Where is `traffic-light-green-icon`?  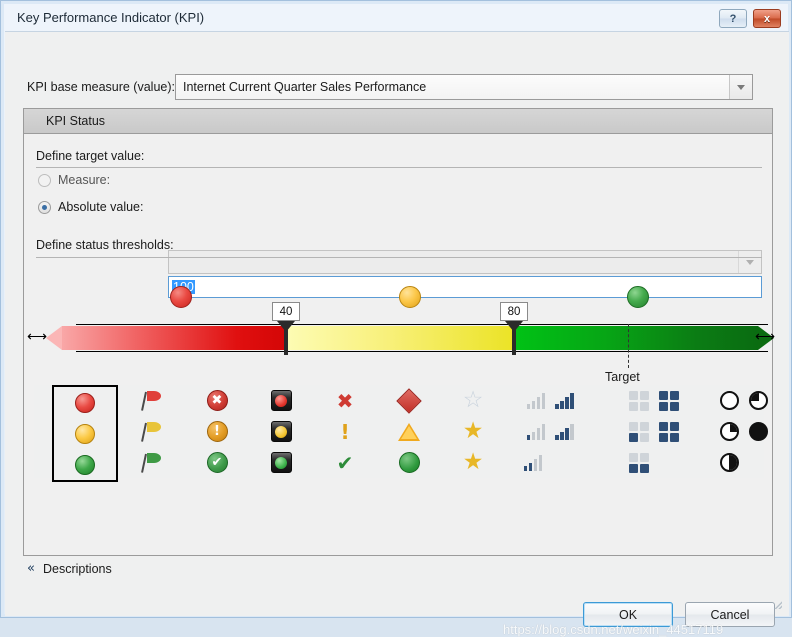
traffic-light-green-icon is located at coordinates (281, 462).